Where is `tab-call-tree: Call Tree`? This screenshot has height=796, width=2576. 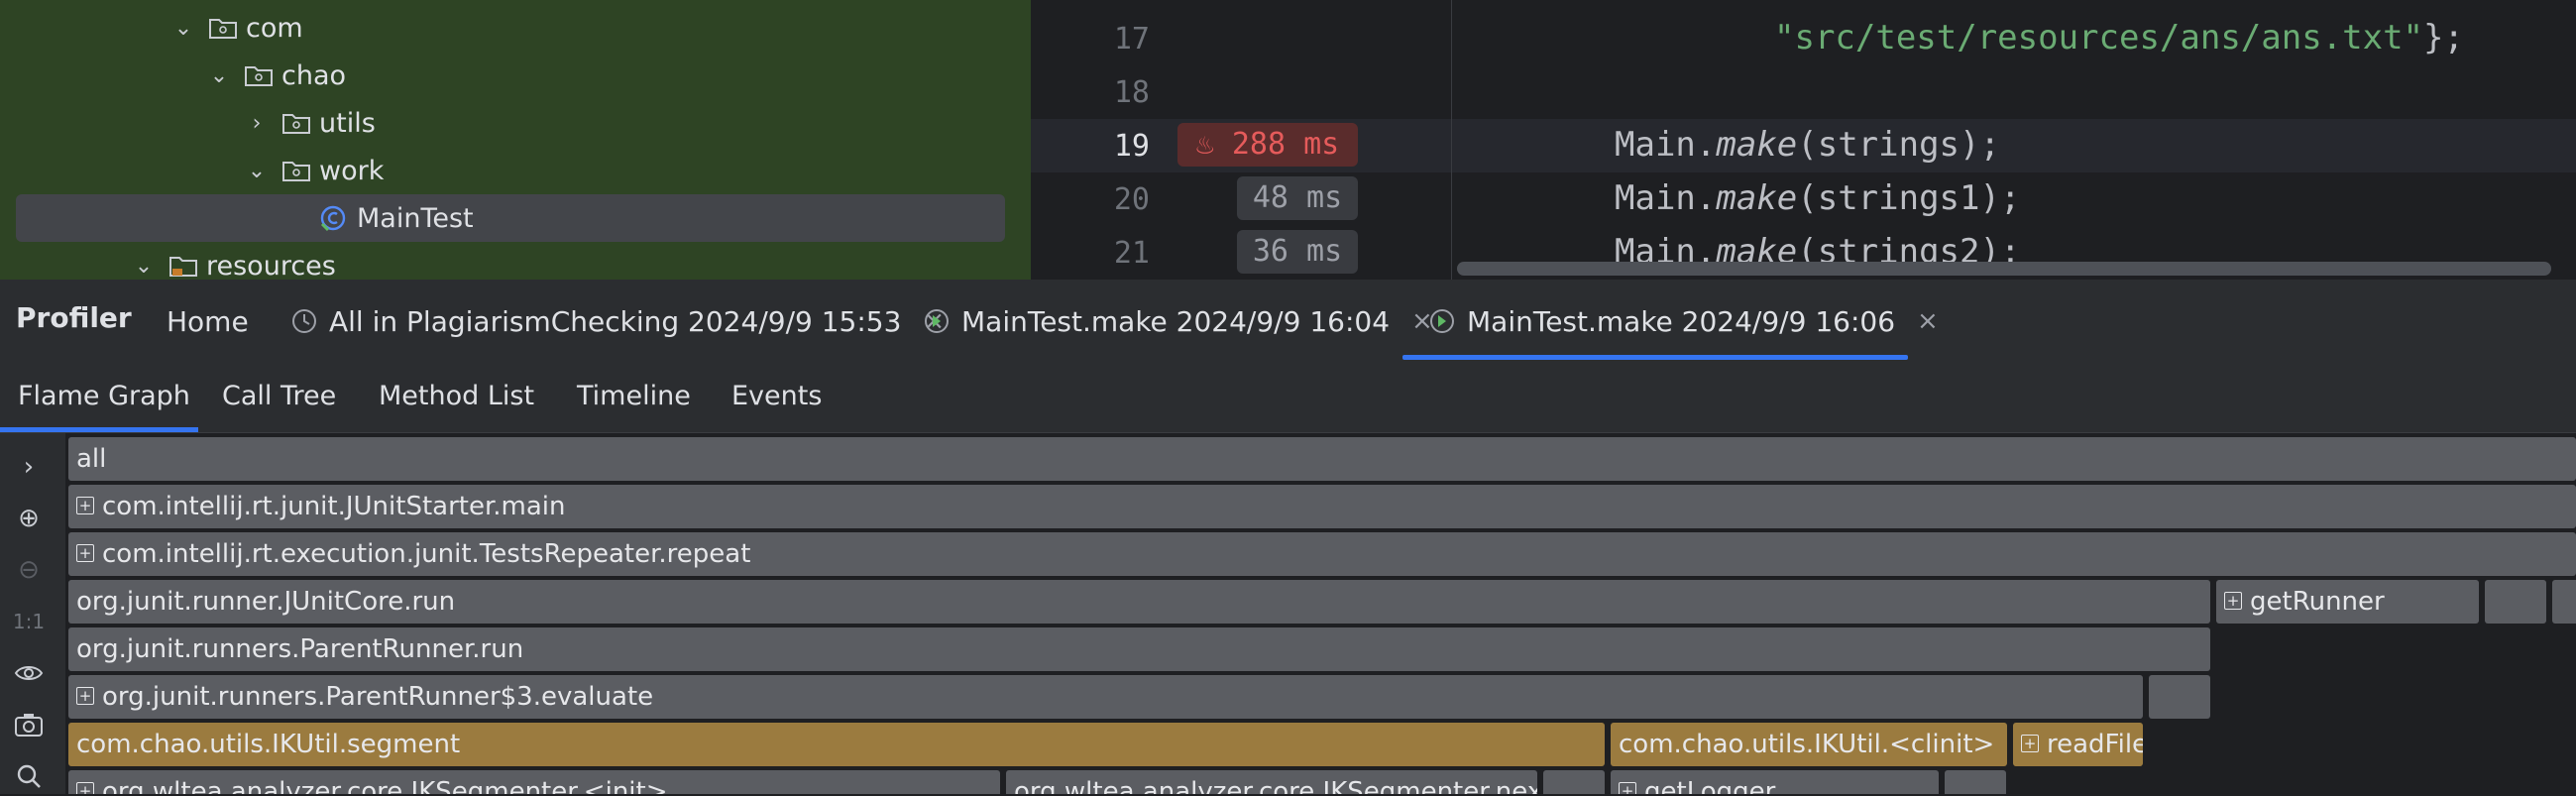
tab-call-tree: Call Tree is located at coordinates (279, 396).